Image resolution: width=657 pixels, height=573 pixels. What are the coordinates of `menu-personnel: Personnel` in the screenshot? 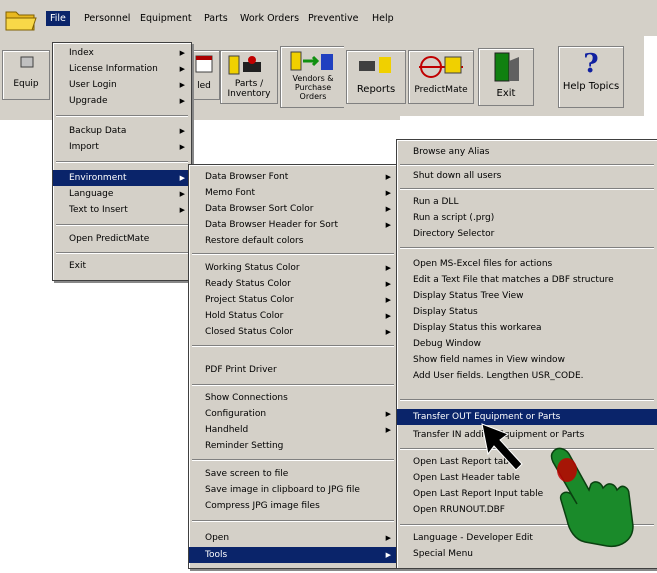 It's located at (107, 18).